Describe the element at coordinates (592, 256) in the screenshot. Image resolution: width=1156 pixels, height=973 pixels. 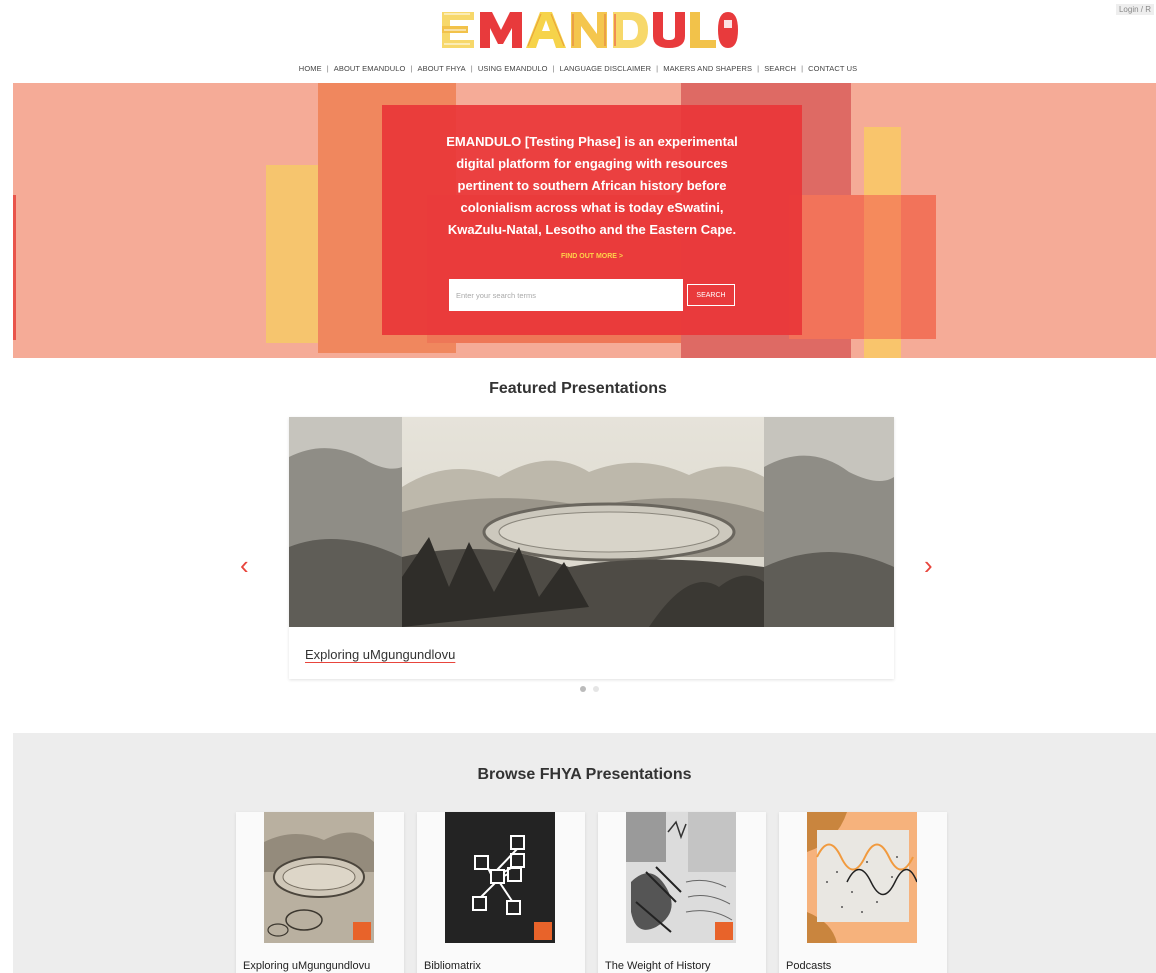
I see `find-out-more-link: FIND OUT MORE >` at that location.